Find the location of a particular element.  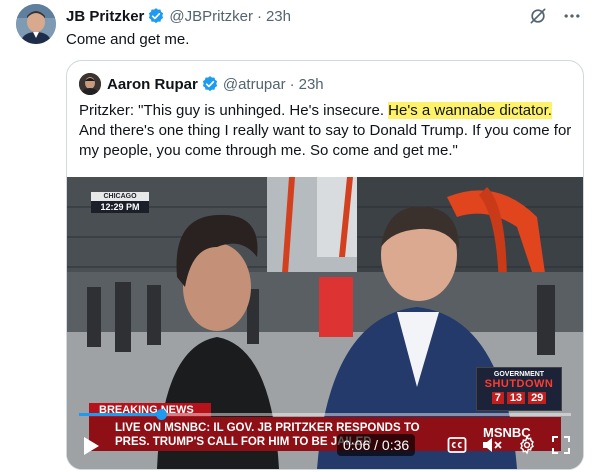

shutdown-badge: GOVERNMENT SHUTDOWN 7 13 29 is located at coordinates (519, 389).